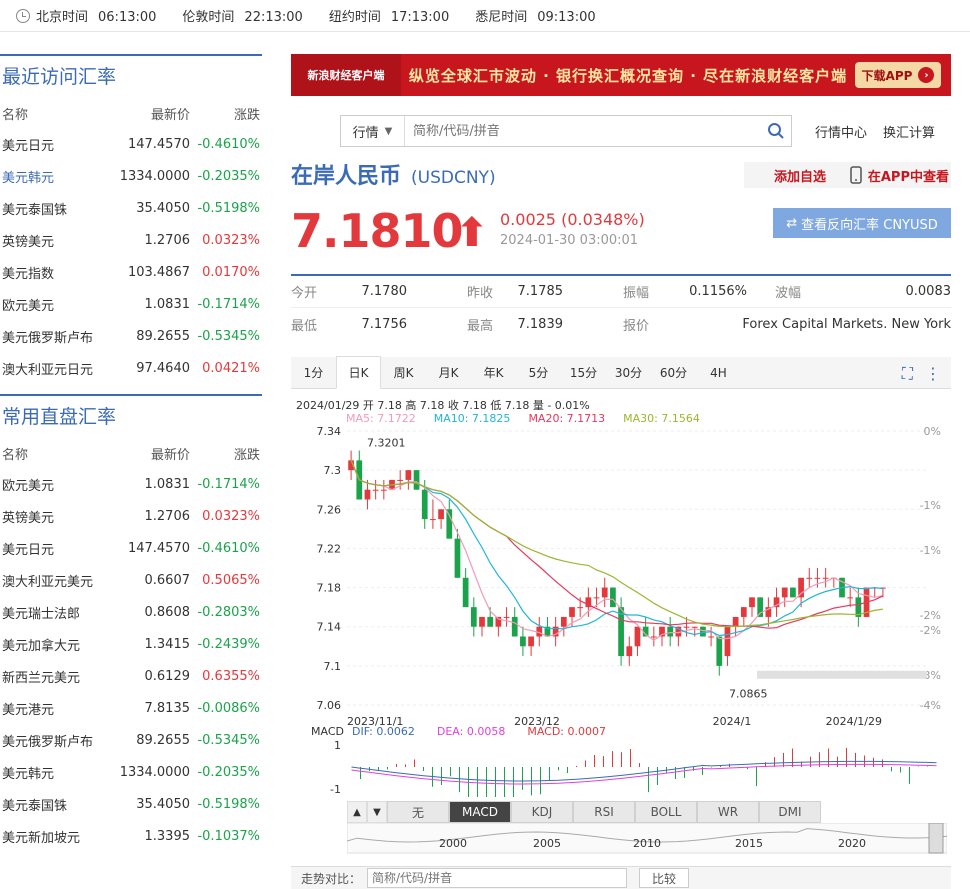 Image resolution: width=970 pixels, height=889 pixels. What do you see at coordinates (55, 676) in the screenshot?
I see `rate-name: 新西兰元美元` at bounding box center [55, 676].